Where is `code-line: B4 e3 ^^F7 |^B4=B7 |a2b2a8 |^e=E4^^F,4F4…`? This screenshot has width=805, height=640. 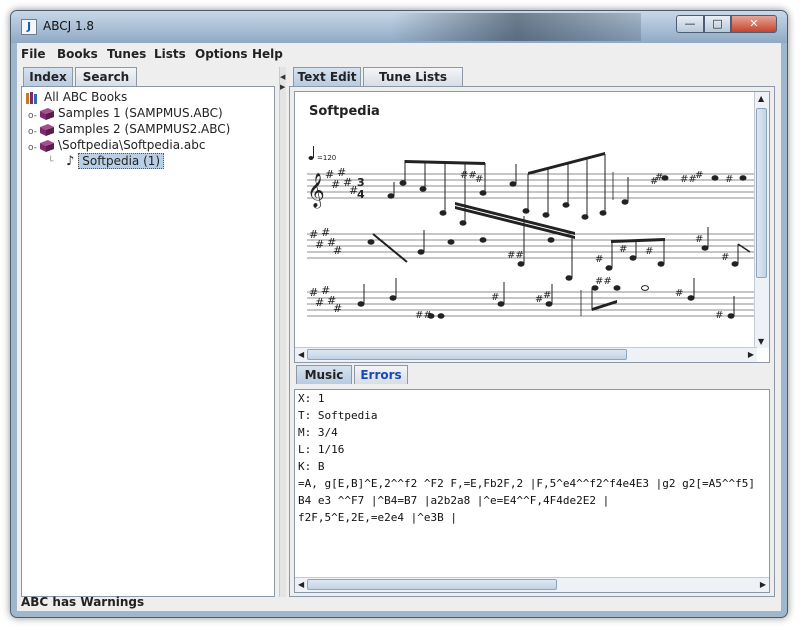
code-line: B4 e3 ^^F7 |^B4=B7 |a2b2a8 |^e=E4^^F,4F4… is located at coordinates (454, 500).